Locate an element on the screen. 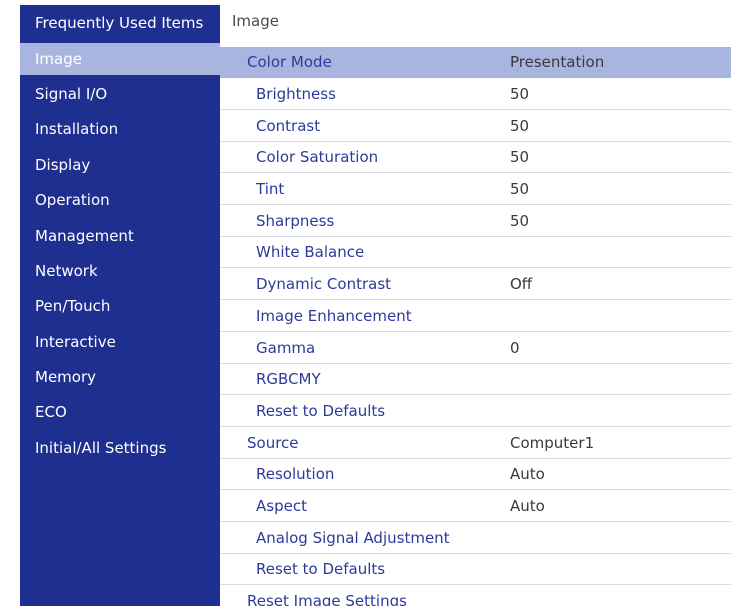 This screenshot has height=606, width=731. menu-row-aspect: Aspect Auto is located at coordinates (475, 506).